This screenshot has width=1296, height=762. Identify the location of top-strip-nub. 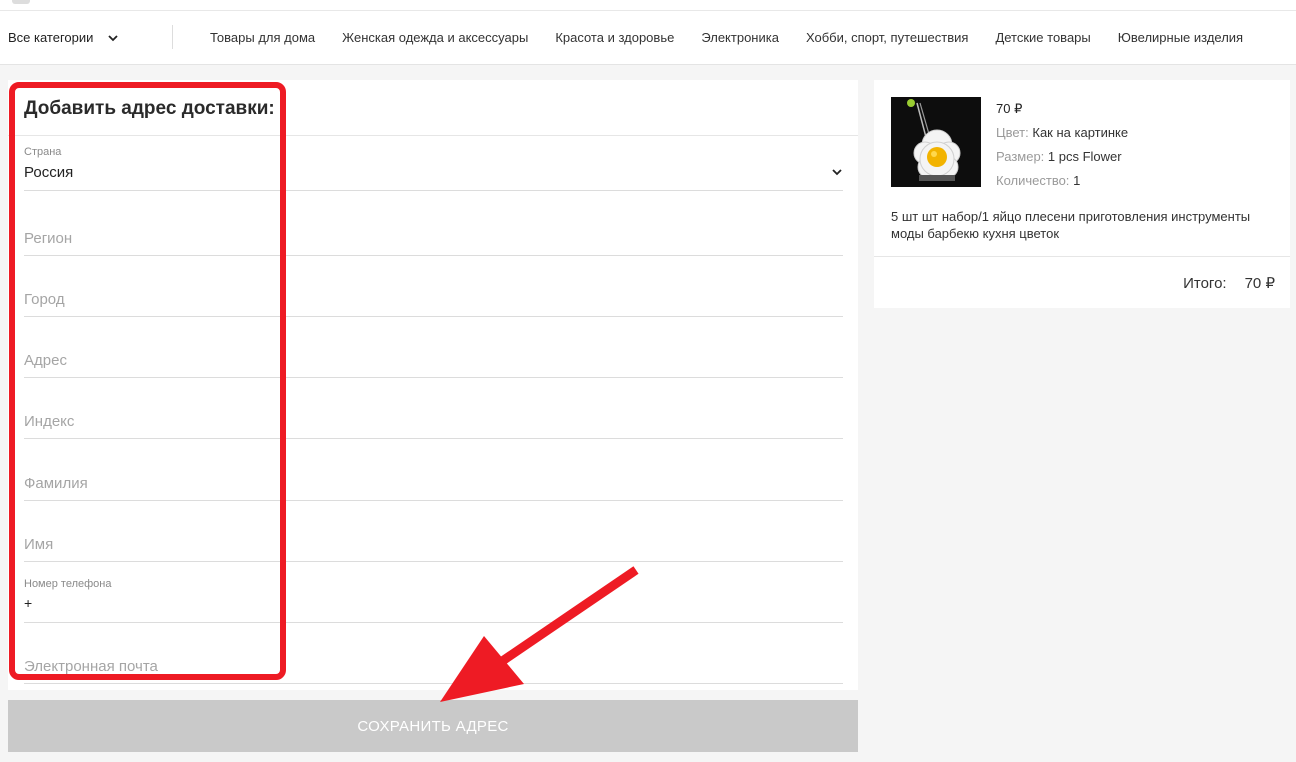
(21, 2).